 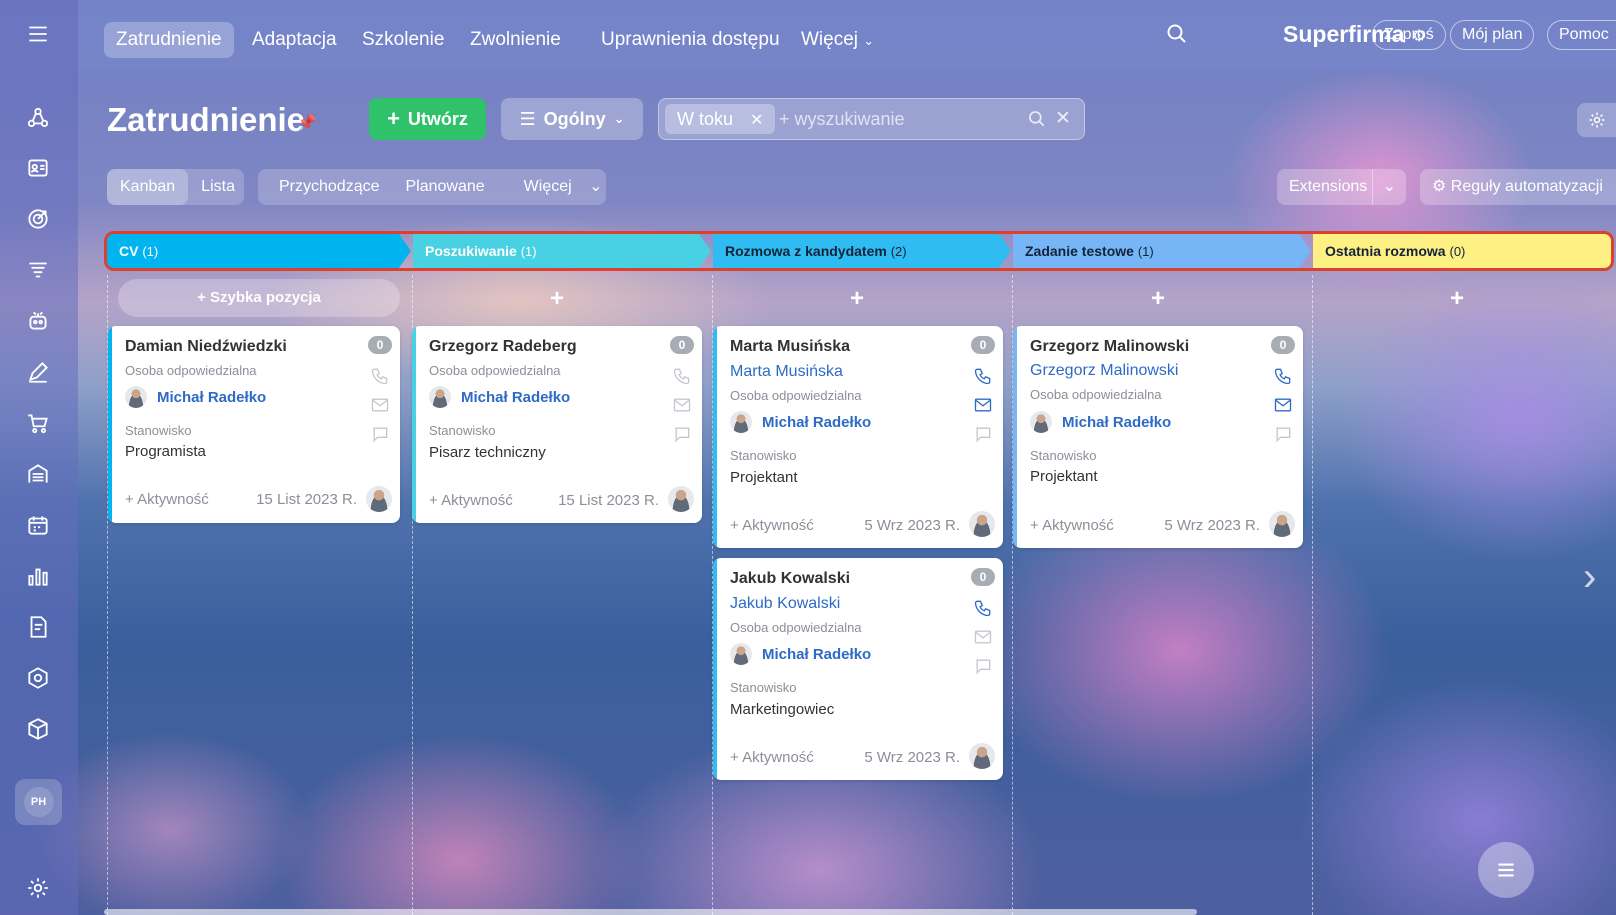 What do you see at coordinates (650, 912) in the screenshot?
I see `horizontal-scrollbar` at bounding box center [650, 912].